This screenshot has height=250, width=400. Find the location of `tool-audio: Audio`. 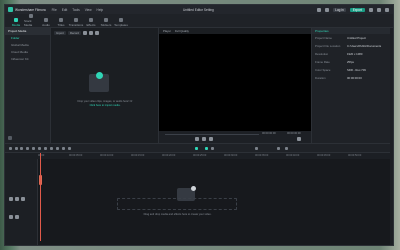

tool-audio: Audio is located at coordinates (46, 20).